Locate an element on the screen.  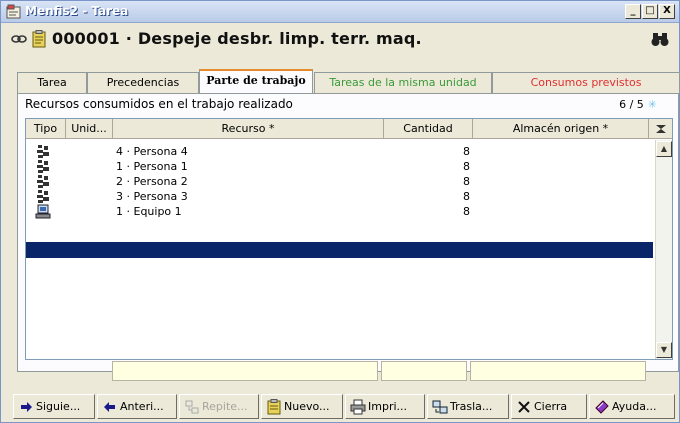
new-doc-icon is located at coordinates (274, 407).